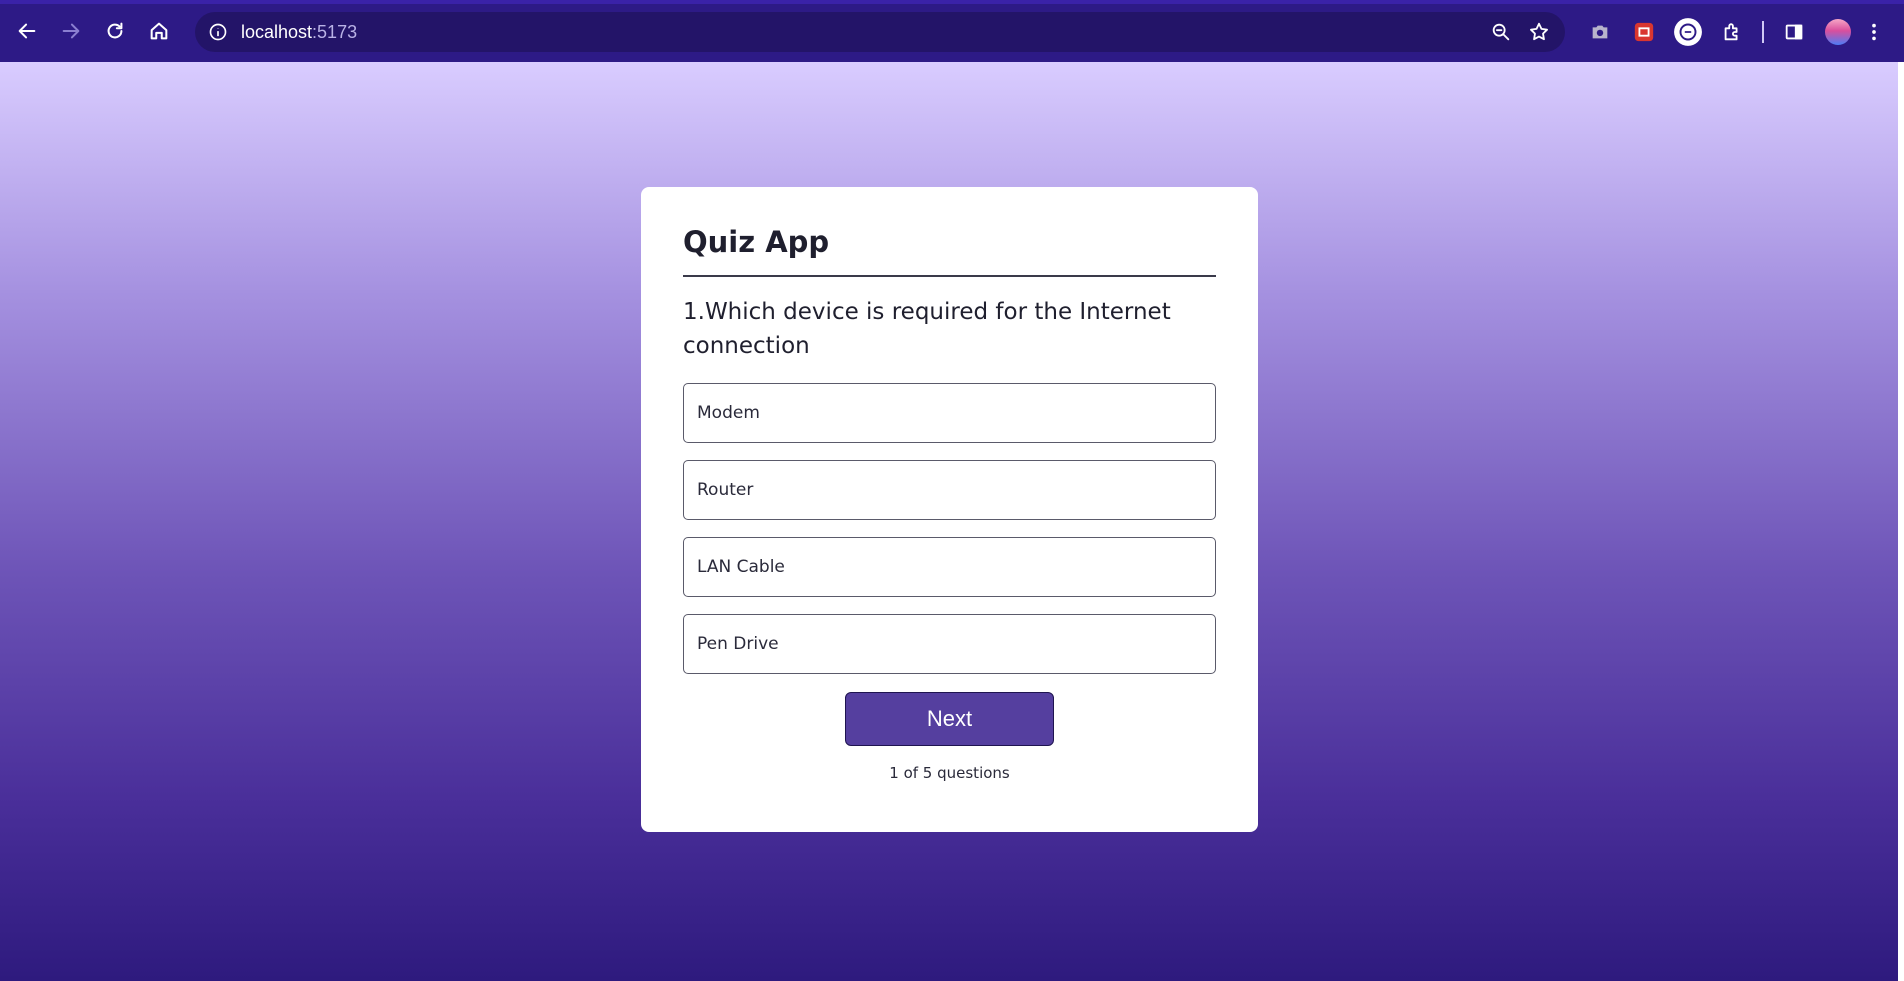 The image size is (1904, 981). Describe the element at coordinates (1901, 521) in the screenshot. I see `scrollbar` at that location.